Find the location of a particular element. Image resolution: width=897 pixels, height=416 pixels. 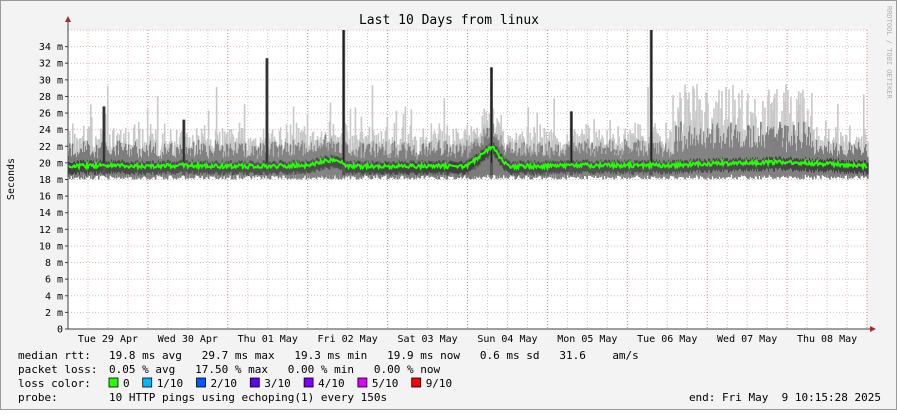

end-time: end: Fri May 9 10:15:28 2025 is located at coordinates (785, 397).